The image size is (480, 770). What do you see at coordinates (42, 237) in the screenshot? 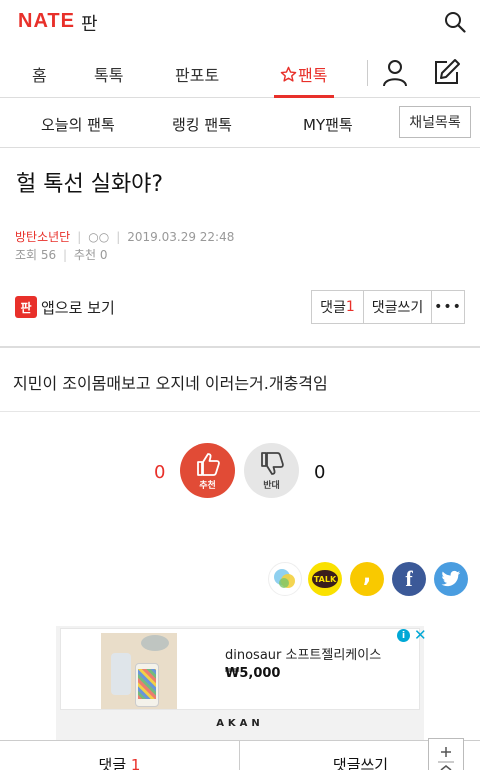
I see `post-author: 방탄소년단` at bounding box center [42, 237].